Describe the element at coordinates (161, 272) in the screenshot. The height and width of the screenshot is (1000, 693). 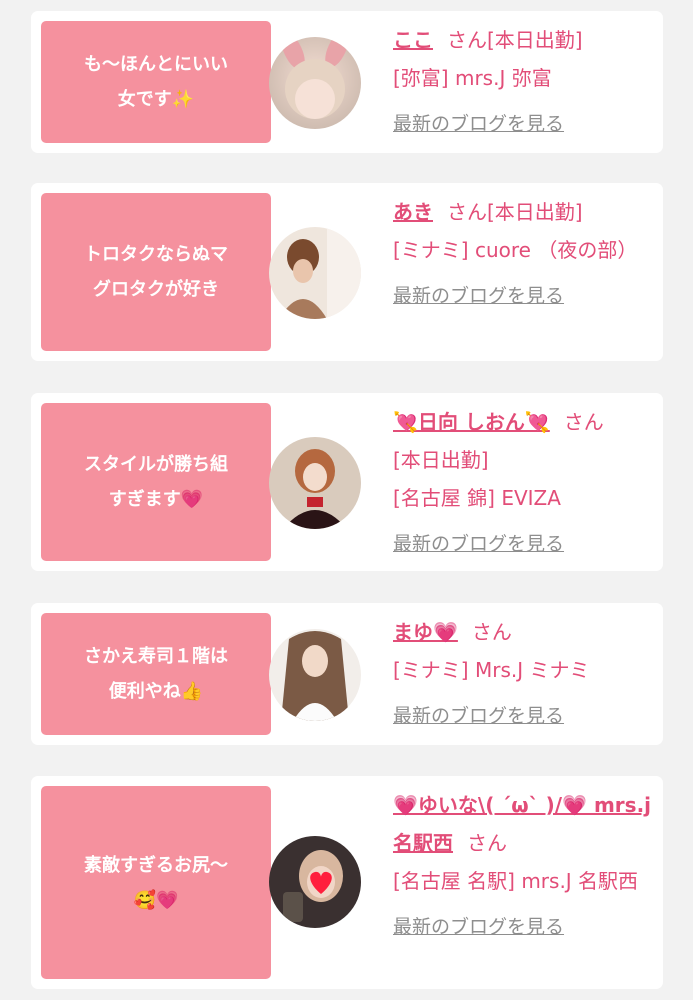
I see `comment-bubble: トロタクならぬマ グロタクが好き` at that location.